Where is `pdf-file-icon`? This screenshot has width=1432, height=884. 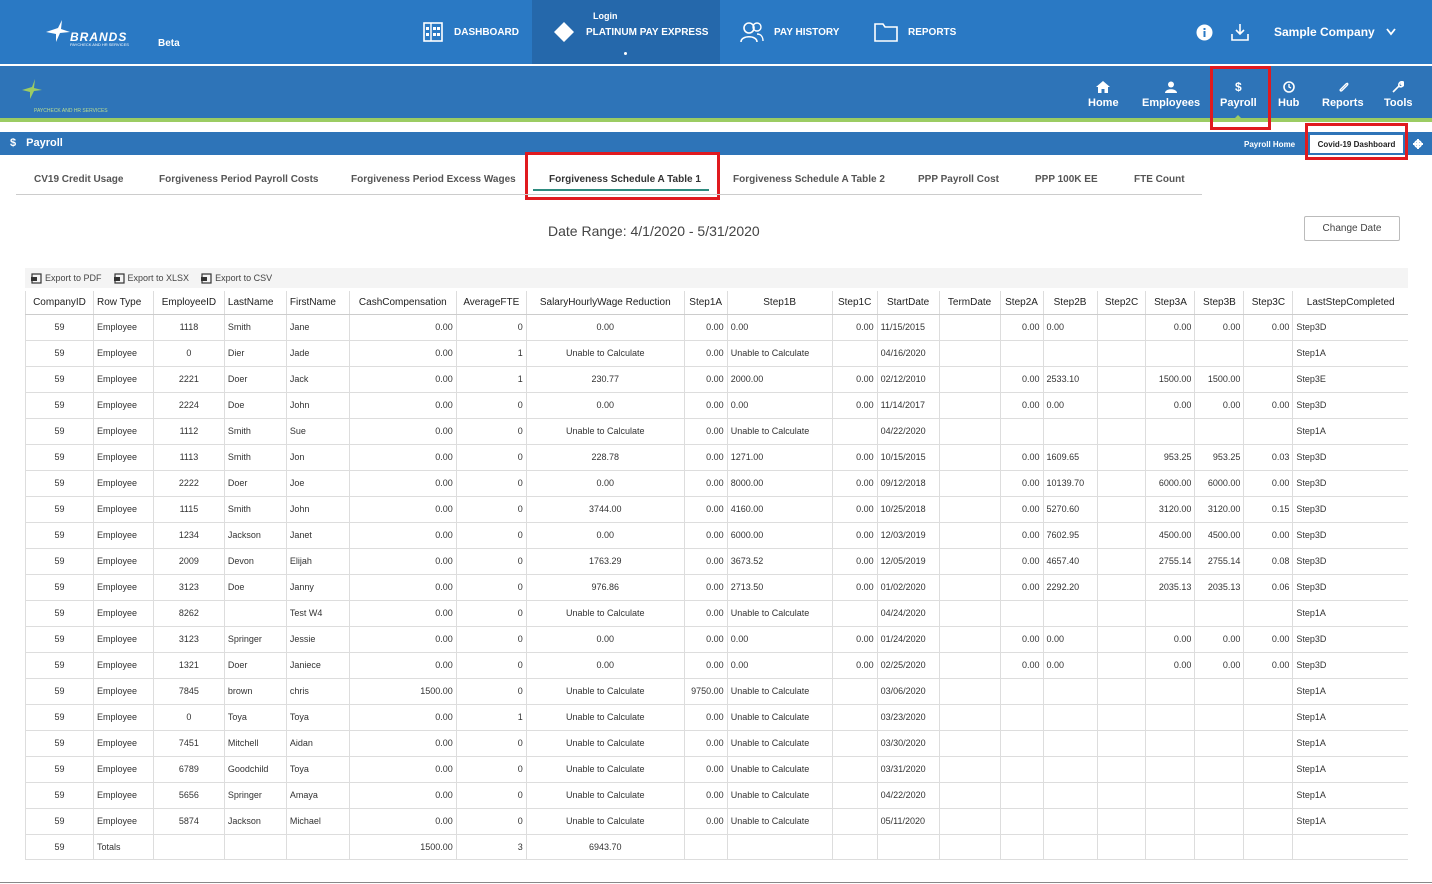 pdf-file-icon is located at coordinates (36, 278).